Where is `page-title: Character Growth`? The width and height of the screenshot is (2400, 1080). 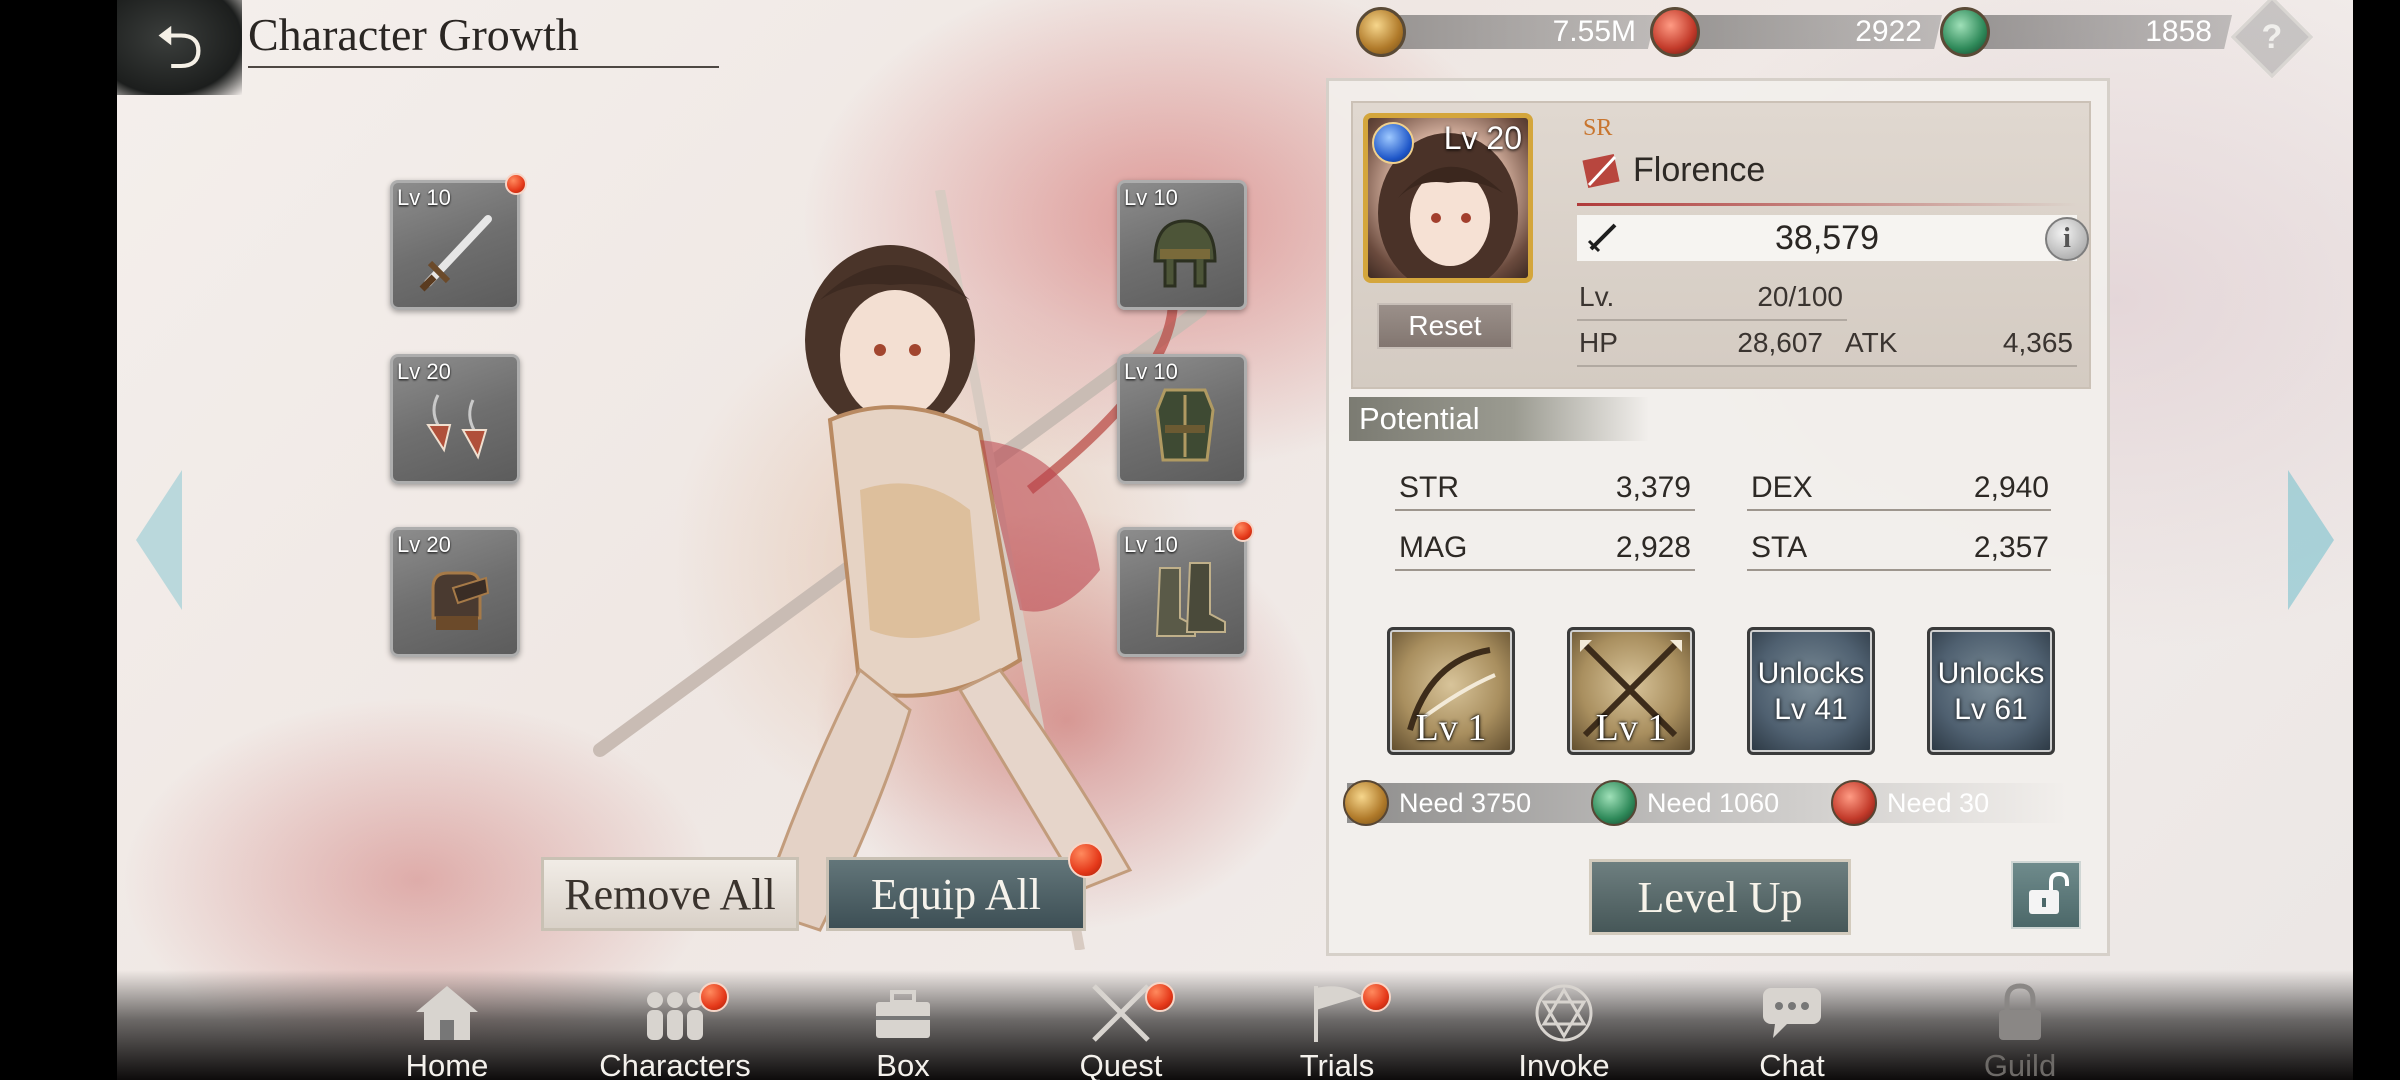 page-title: Character Growth is located at coordinates (483, 38).